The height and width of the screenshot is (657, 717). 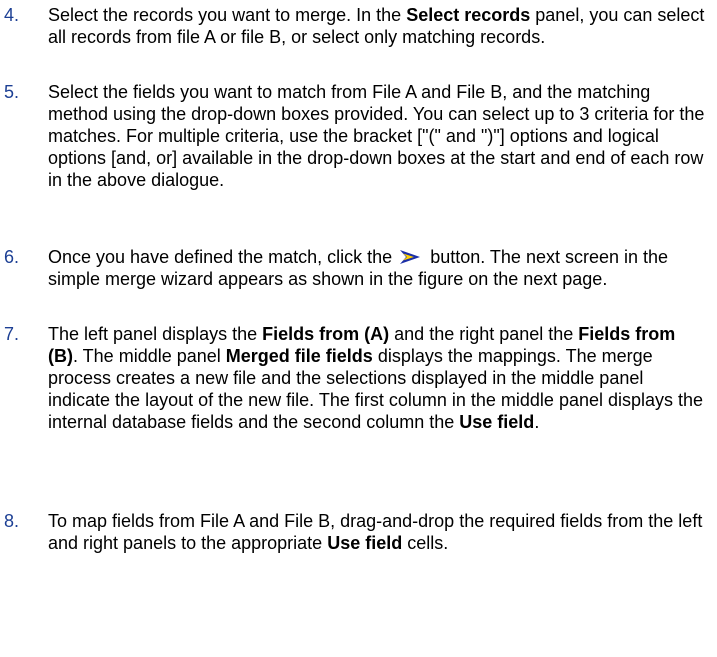 I want to click on next-arrow-icon, so click(x=410, y=256).